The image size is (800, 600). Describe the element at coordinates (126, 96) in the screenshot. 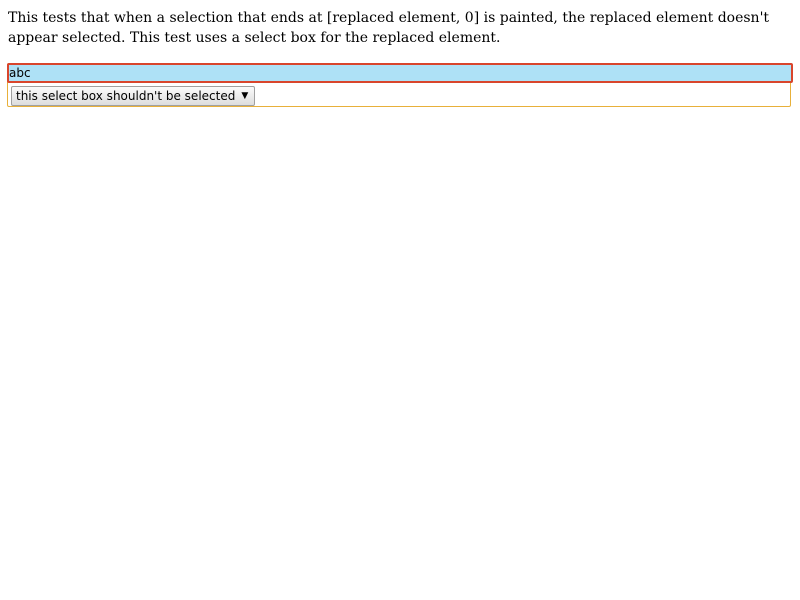

I see `select-box-value: this select box shouldn't be selected` at that location.